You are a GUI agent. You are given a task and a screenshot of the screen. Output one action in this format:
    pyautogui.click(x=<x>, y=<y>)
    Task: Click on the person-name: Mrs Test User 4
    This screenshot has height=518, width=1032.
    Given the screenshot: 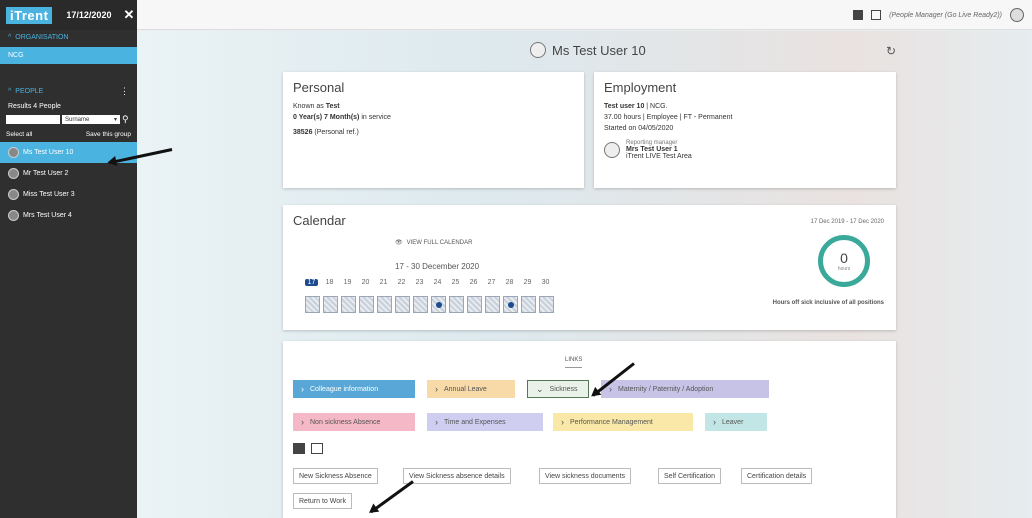 What is the action you would take?
    pyautogui.click(x=47, y=215)
    